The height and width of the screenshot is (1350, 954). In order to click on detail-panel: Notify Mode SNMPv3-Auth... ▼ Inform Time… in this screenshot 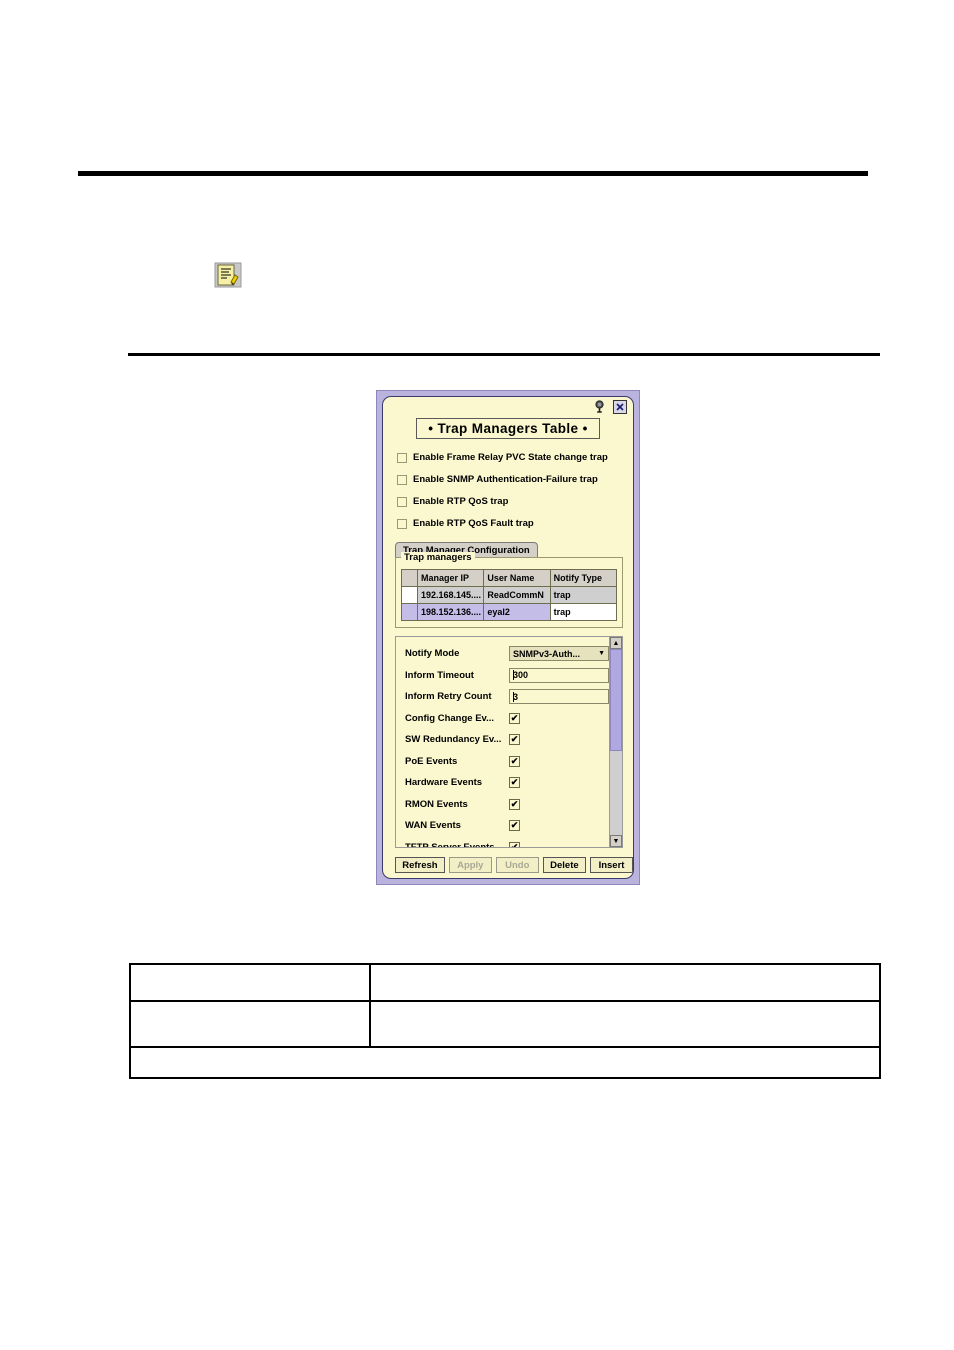, I will do `click(509, 742)`.